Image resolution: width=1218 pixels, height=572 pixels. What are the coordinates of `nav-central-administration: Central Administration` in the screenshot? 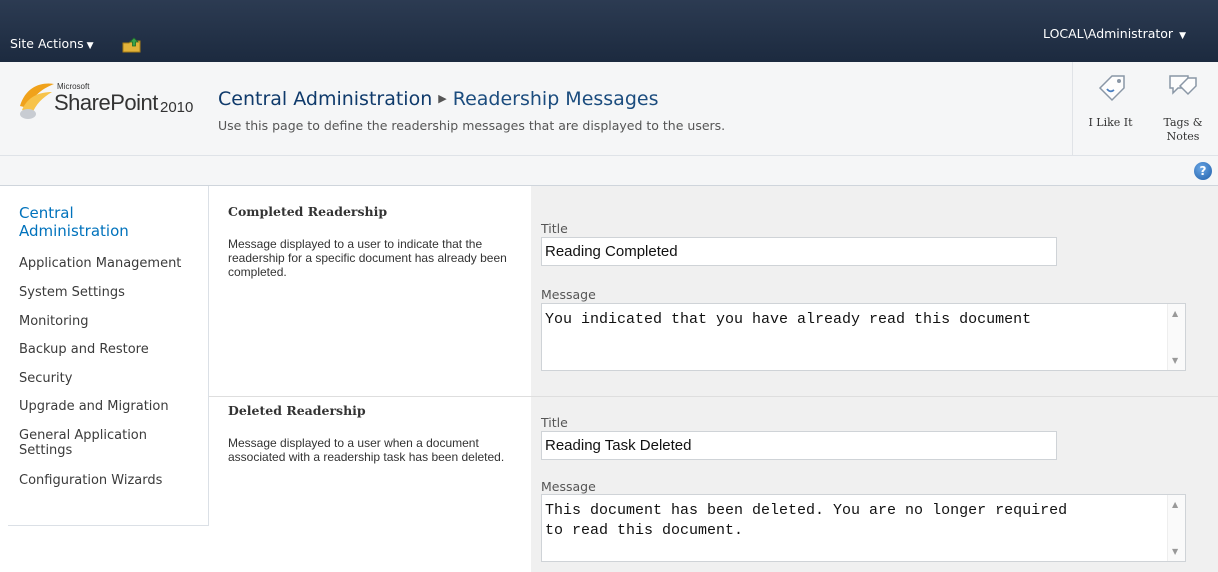 It's located at (74, 222).